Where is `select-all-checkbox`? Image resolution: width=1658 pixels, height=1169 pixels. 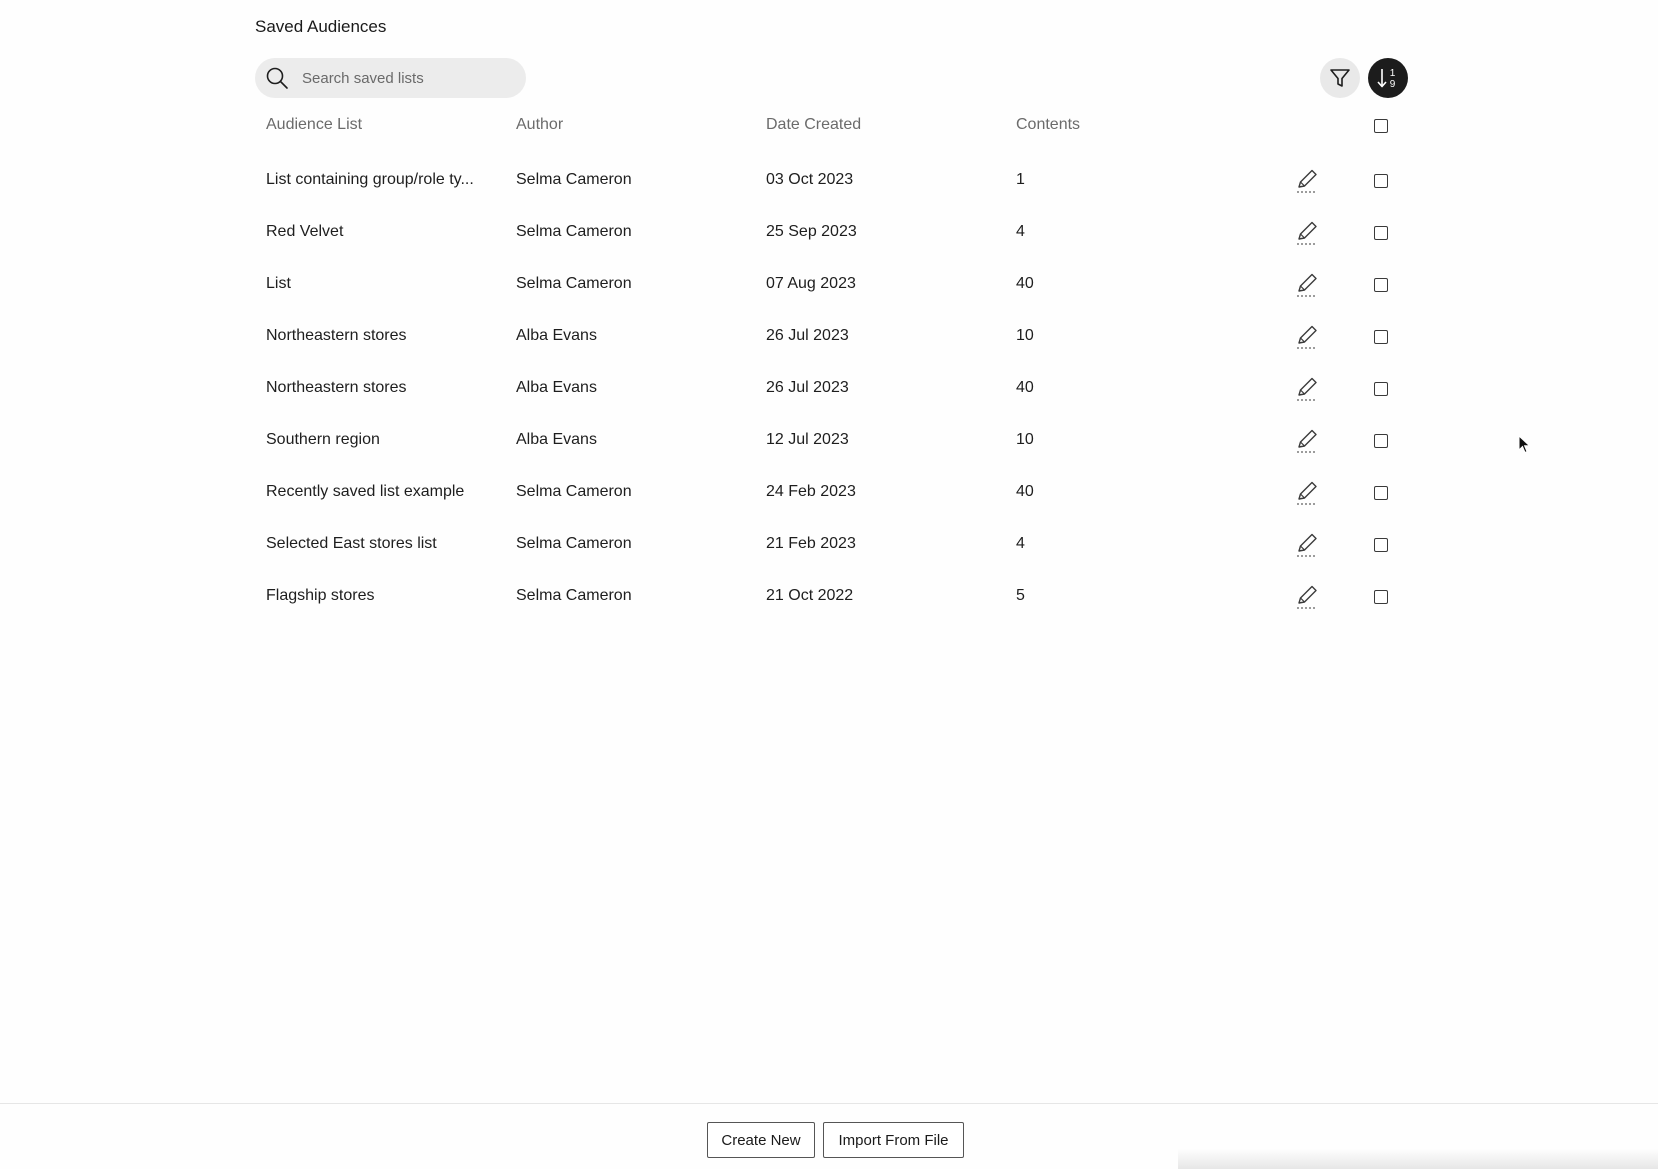
select-all-checkbox is located at coordinates (1381, 126).